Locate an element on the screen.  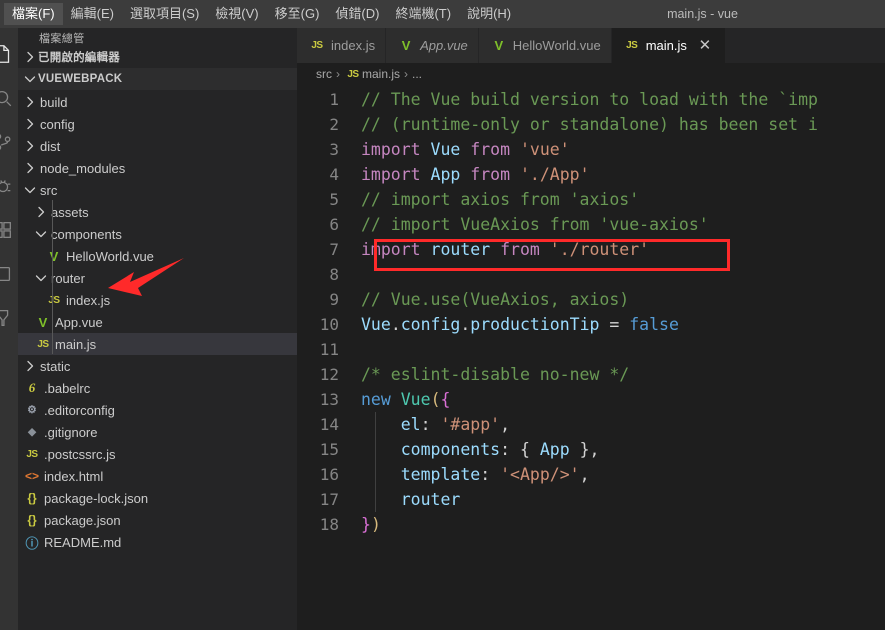
tree-item-readme-md: ⓘ README.md is located at coordinates (157, 542).